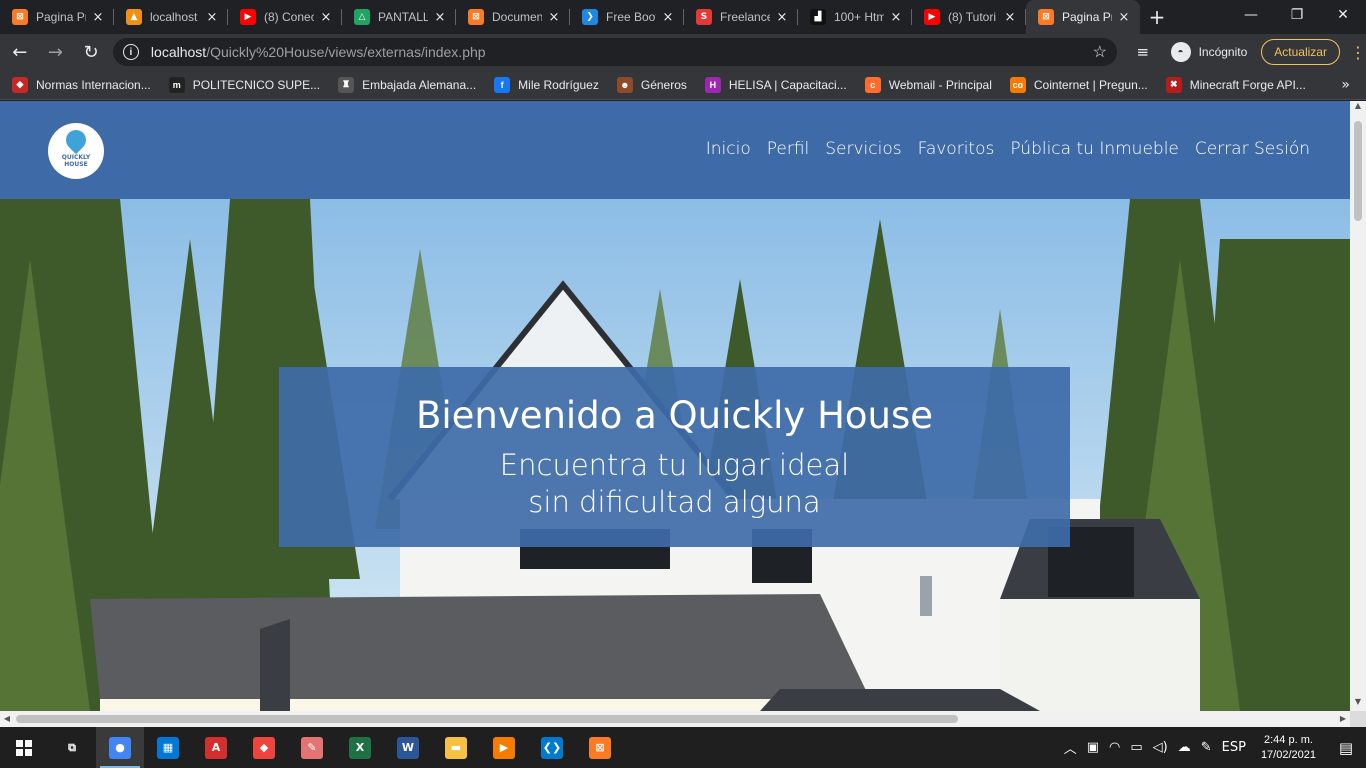 This screenshot has width=1366, height=768. Describe the element at coordinates (932, 17) in the screenshot. I see `youtube-icon: ▶` at that location.